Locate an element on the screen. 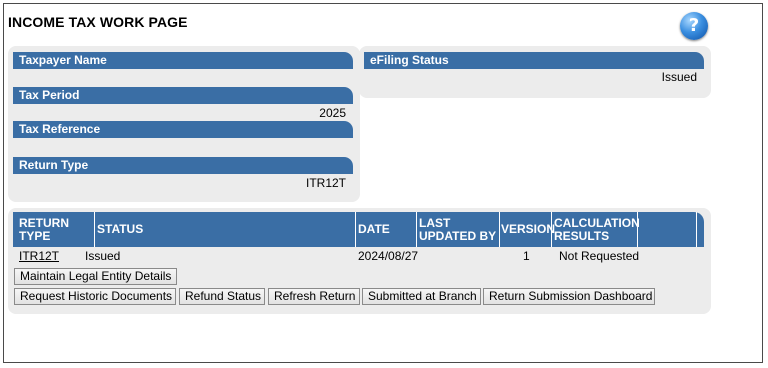 This screenshot has height=368, width=768. maintain-legal-entity-button: Maintain Legal Entity Details is located at coordinates (95, 276).